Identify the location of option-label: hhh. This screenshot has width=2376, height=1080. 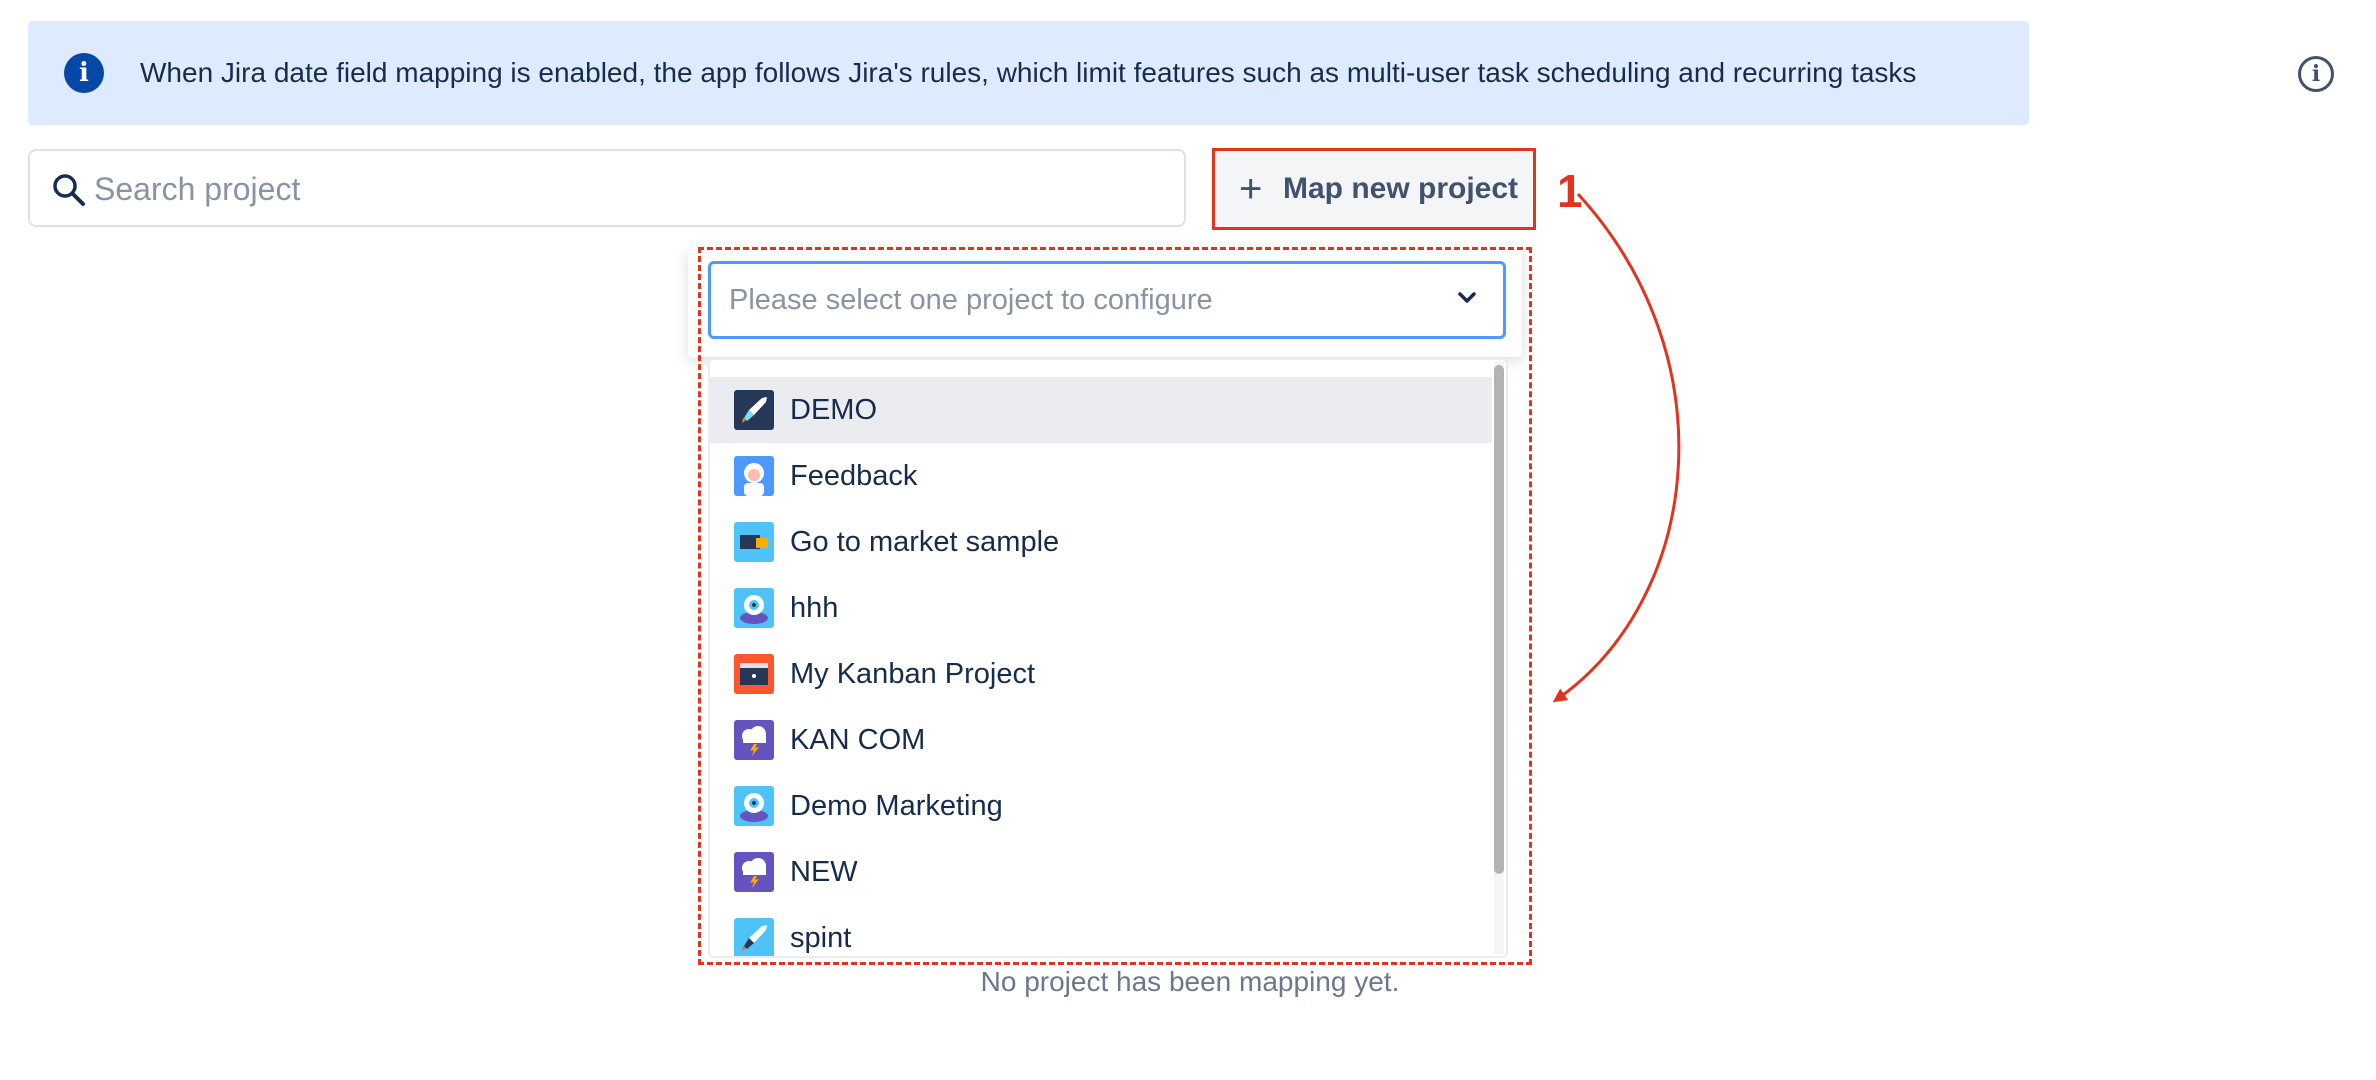
(814, 608).